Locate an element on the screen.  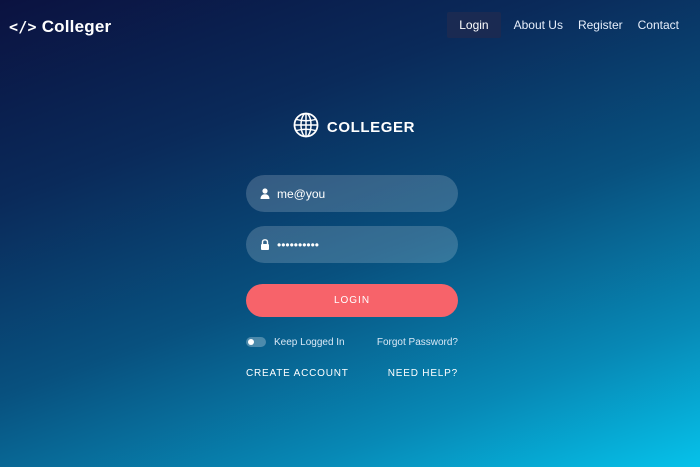
options-row: Keep Logged In Forgot Password? is located at coordinates (352, 343).